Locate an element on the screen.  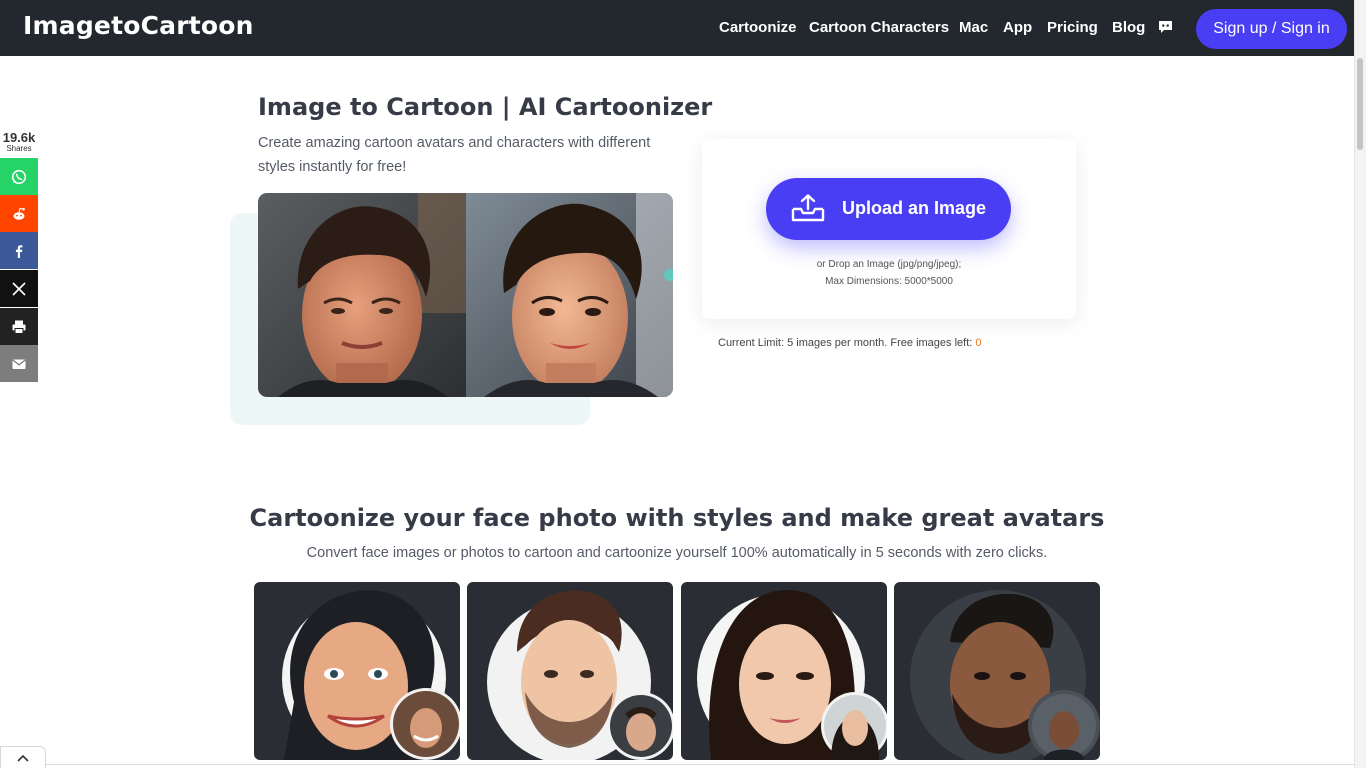
cartoon-man-dark-image is located at coordinates (1005, 675).